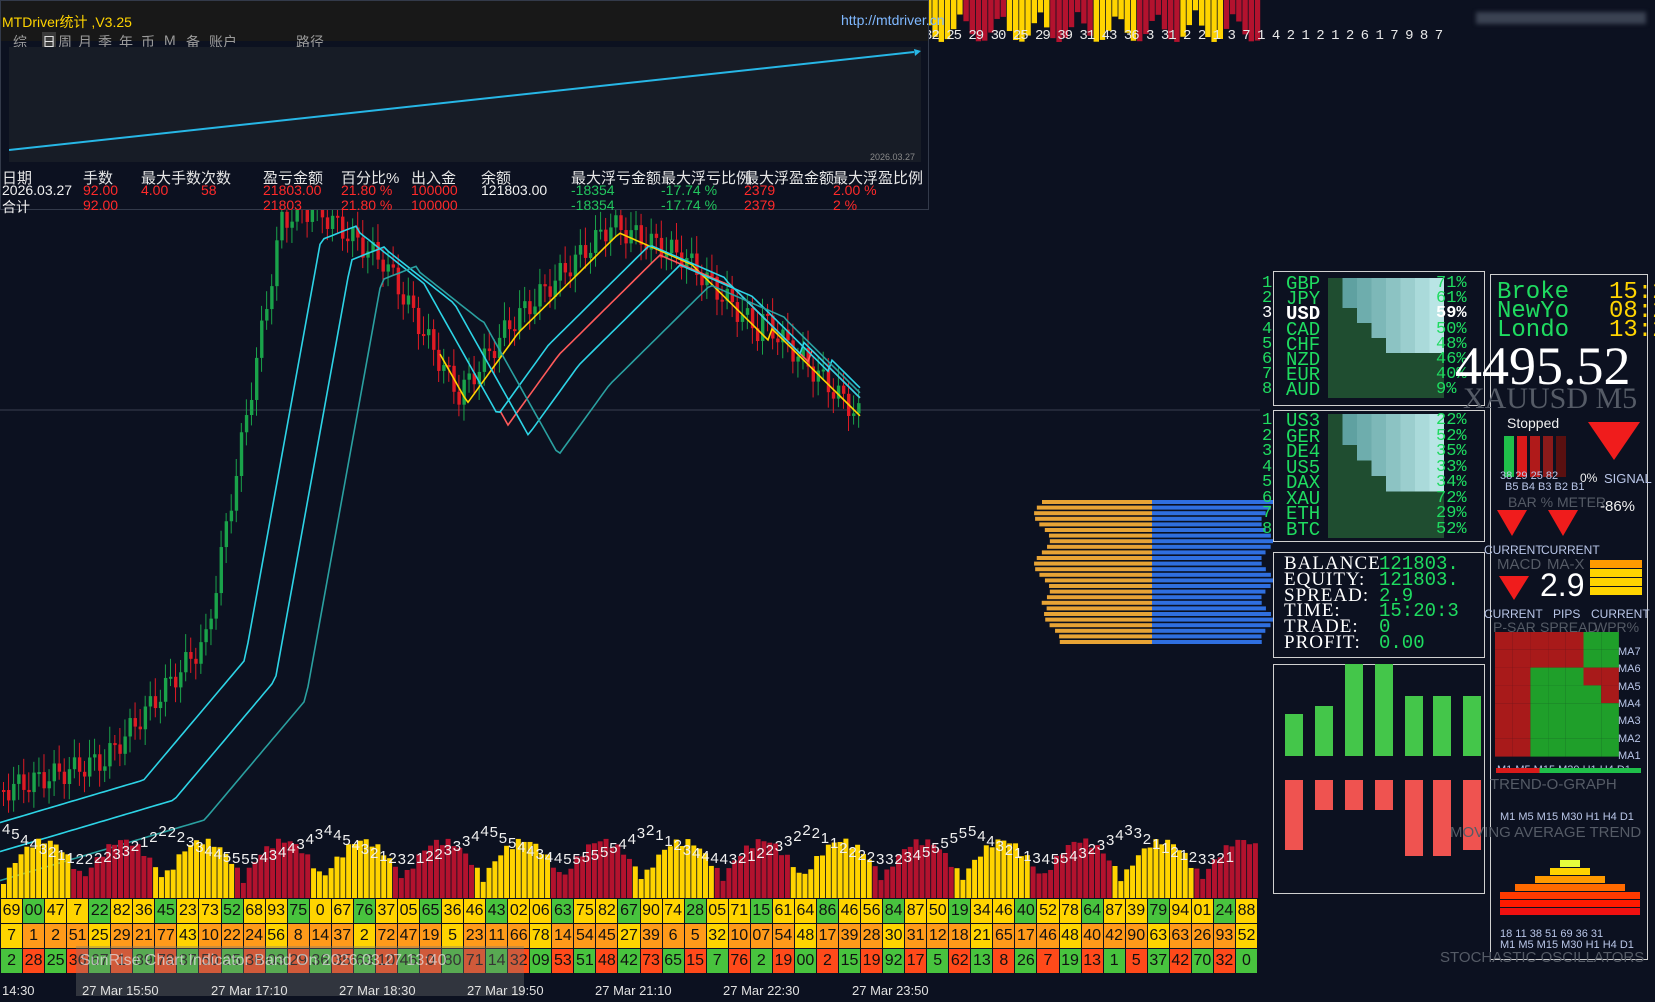  I want to click on ma-label: MA5, so click(1629, 686).